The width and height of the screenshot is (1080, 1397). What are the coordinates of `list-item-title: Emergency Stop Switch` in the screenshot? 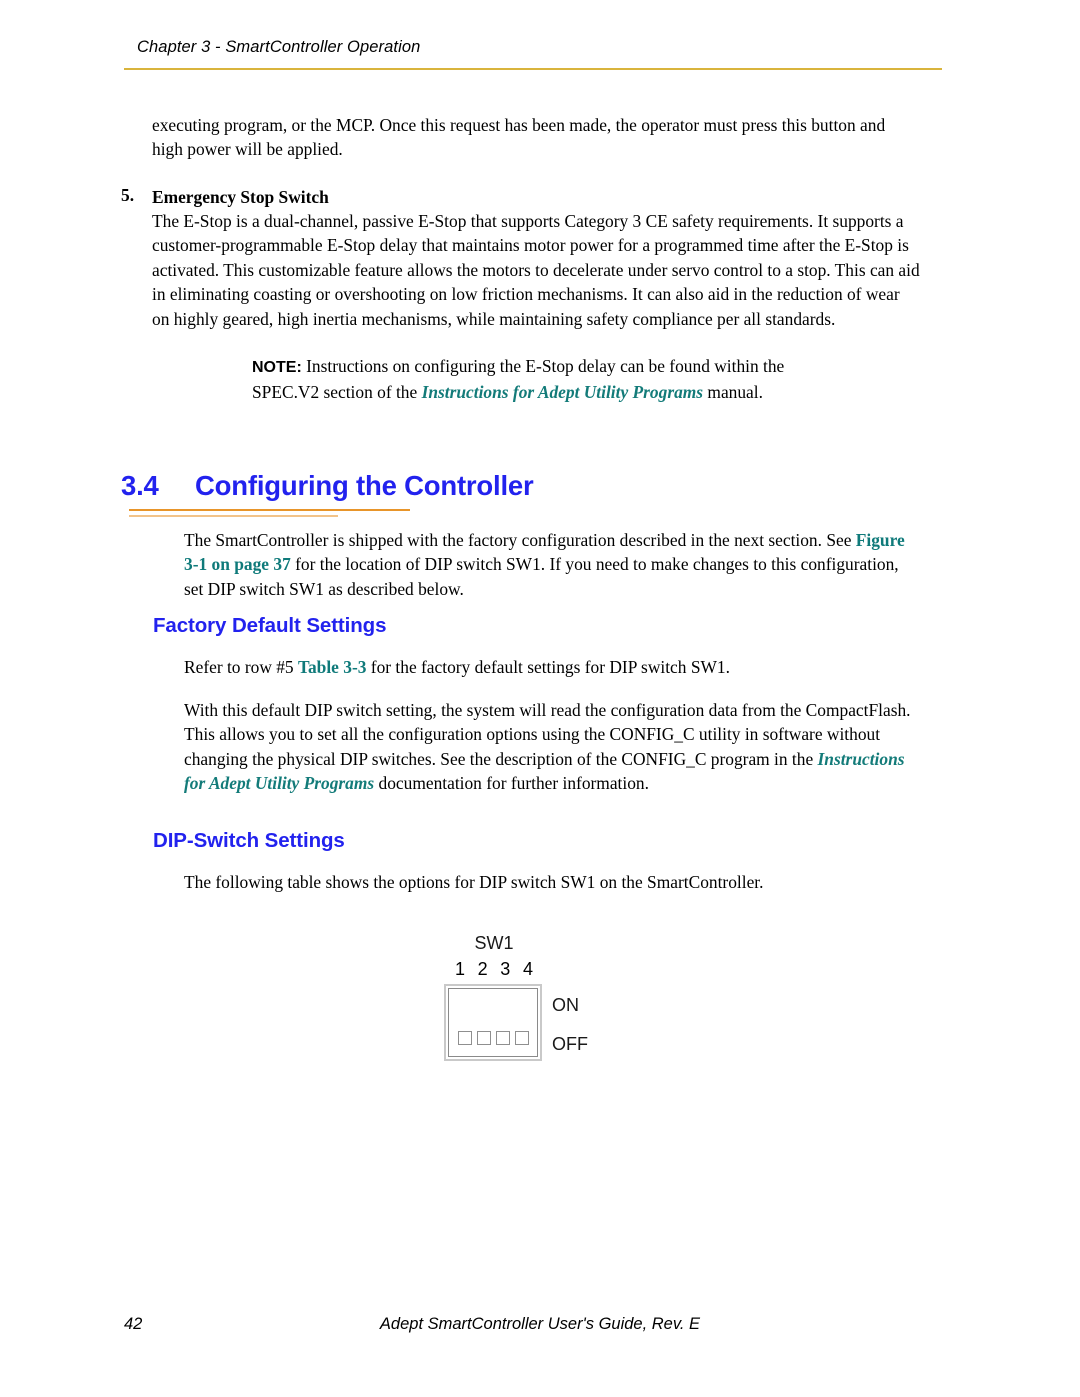 It's located at (240, 197).